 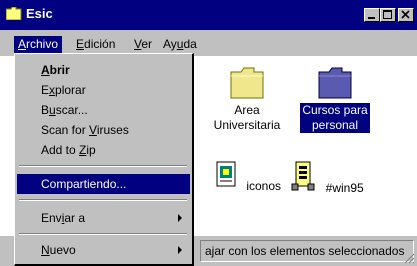 I want to click on minimize-button, so click(x=372, y=15).